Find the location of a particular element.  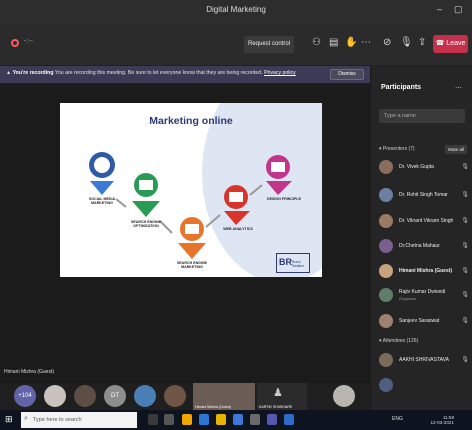

seo-icon-inner is located at coordinates (146, 185).